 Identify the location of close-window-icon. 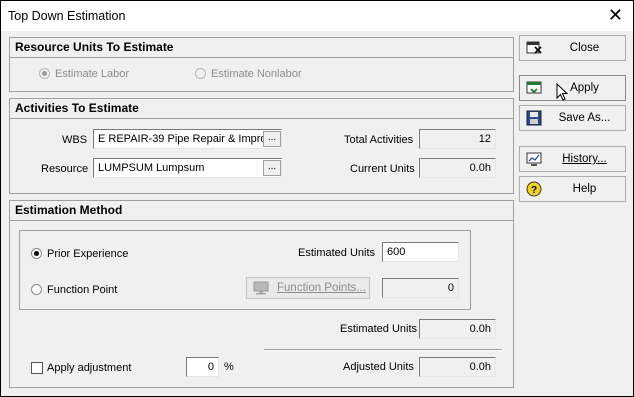
(534, 48).